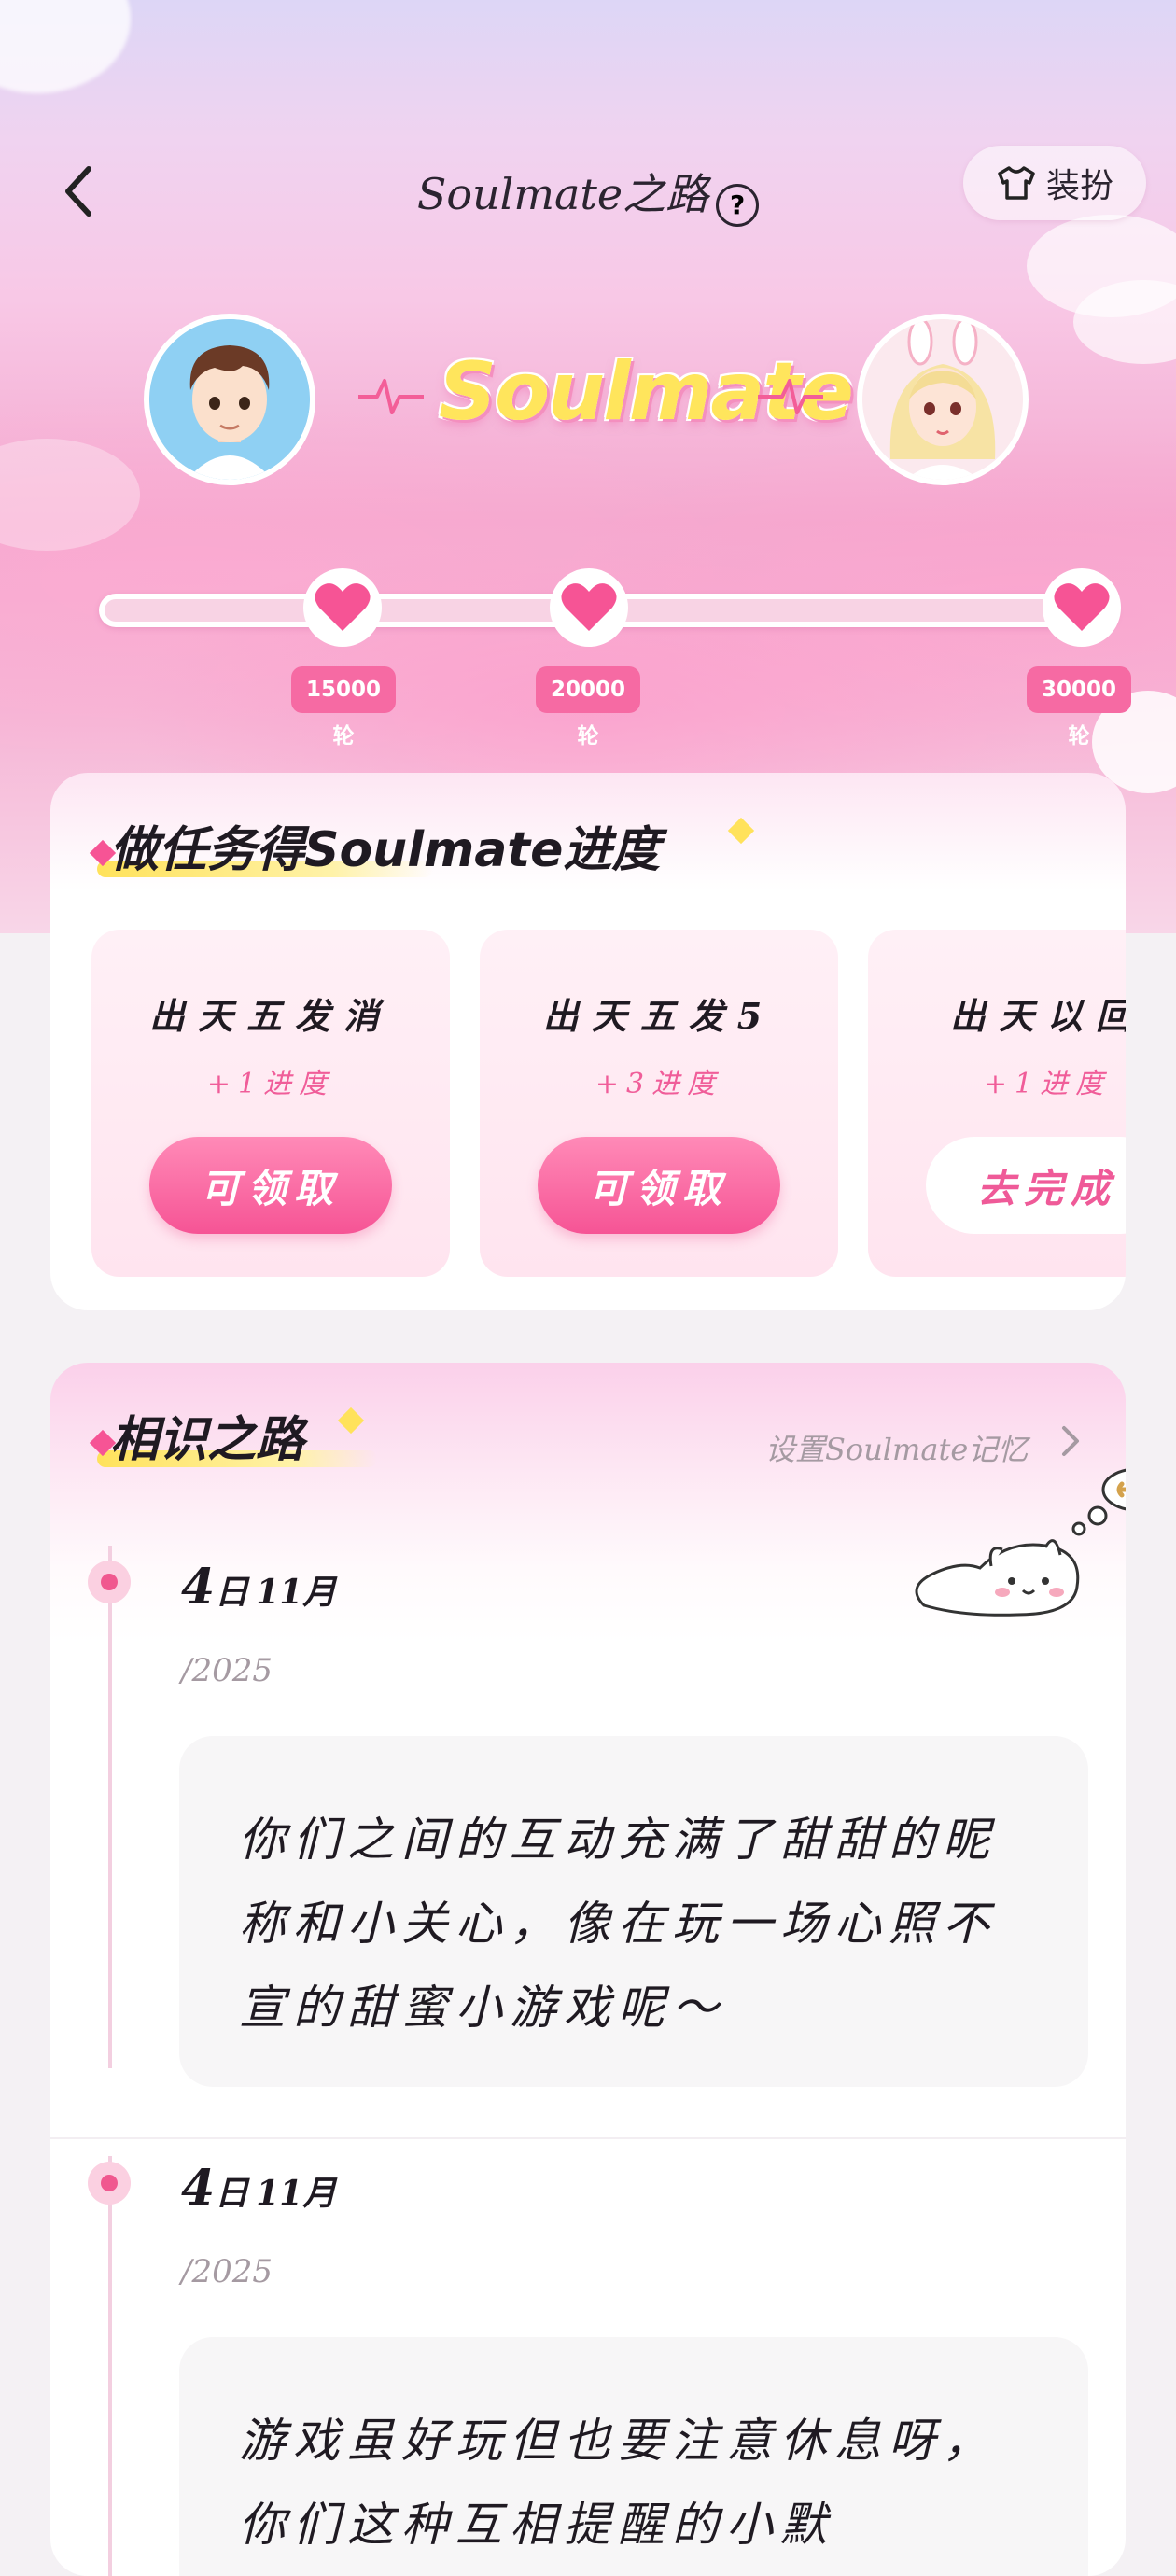 This screenshot has height=2576, width=1176. Describe the element at coordinates (896, 1447) in the screenshot. I see `set-memory-link: 设置Soulmate记忆` at that location.